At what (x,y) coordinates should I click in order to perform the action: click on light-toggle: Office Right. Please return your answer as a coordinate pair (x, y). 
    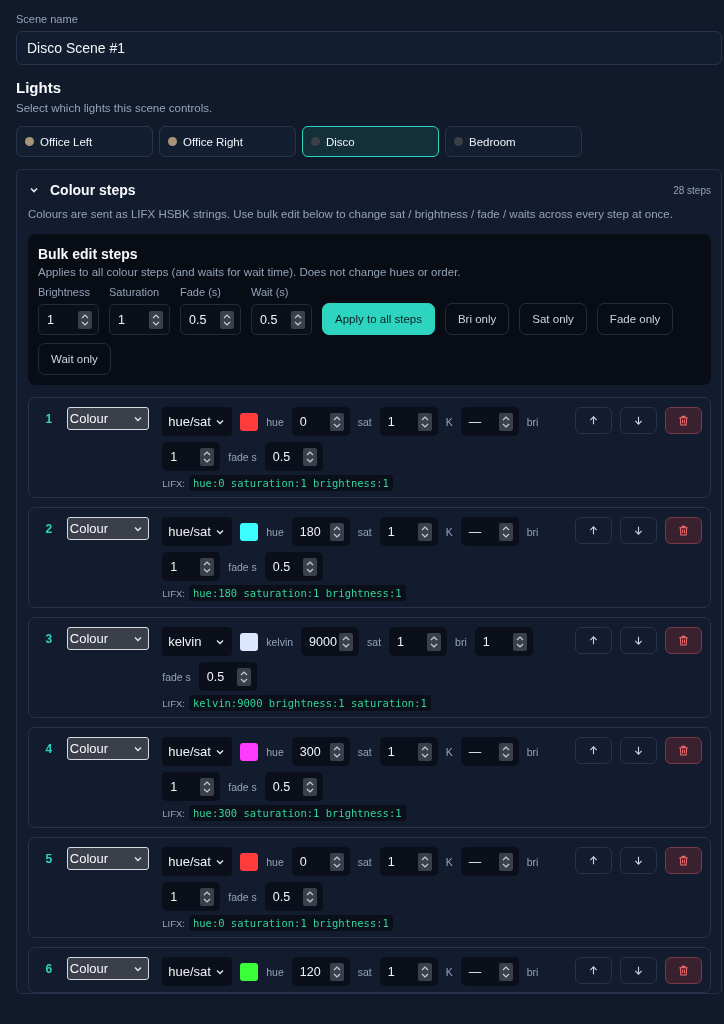
    Looking at the image, I should click on (227, 141).